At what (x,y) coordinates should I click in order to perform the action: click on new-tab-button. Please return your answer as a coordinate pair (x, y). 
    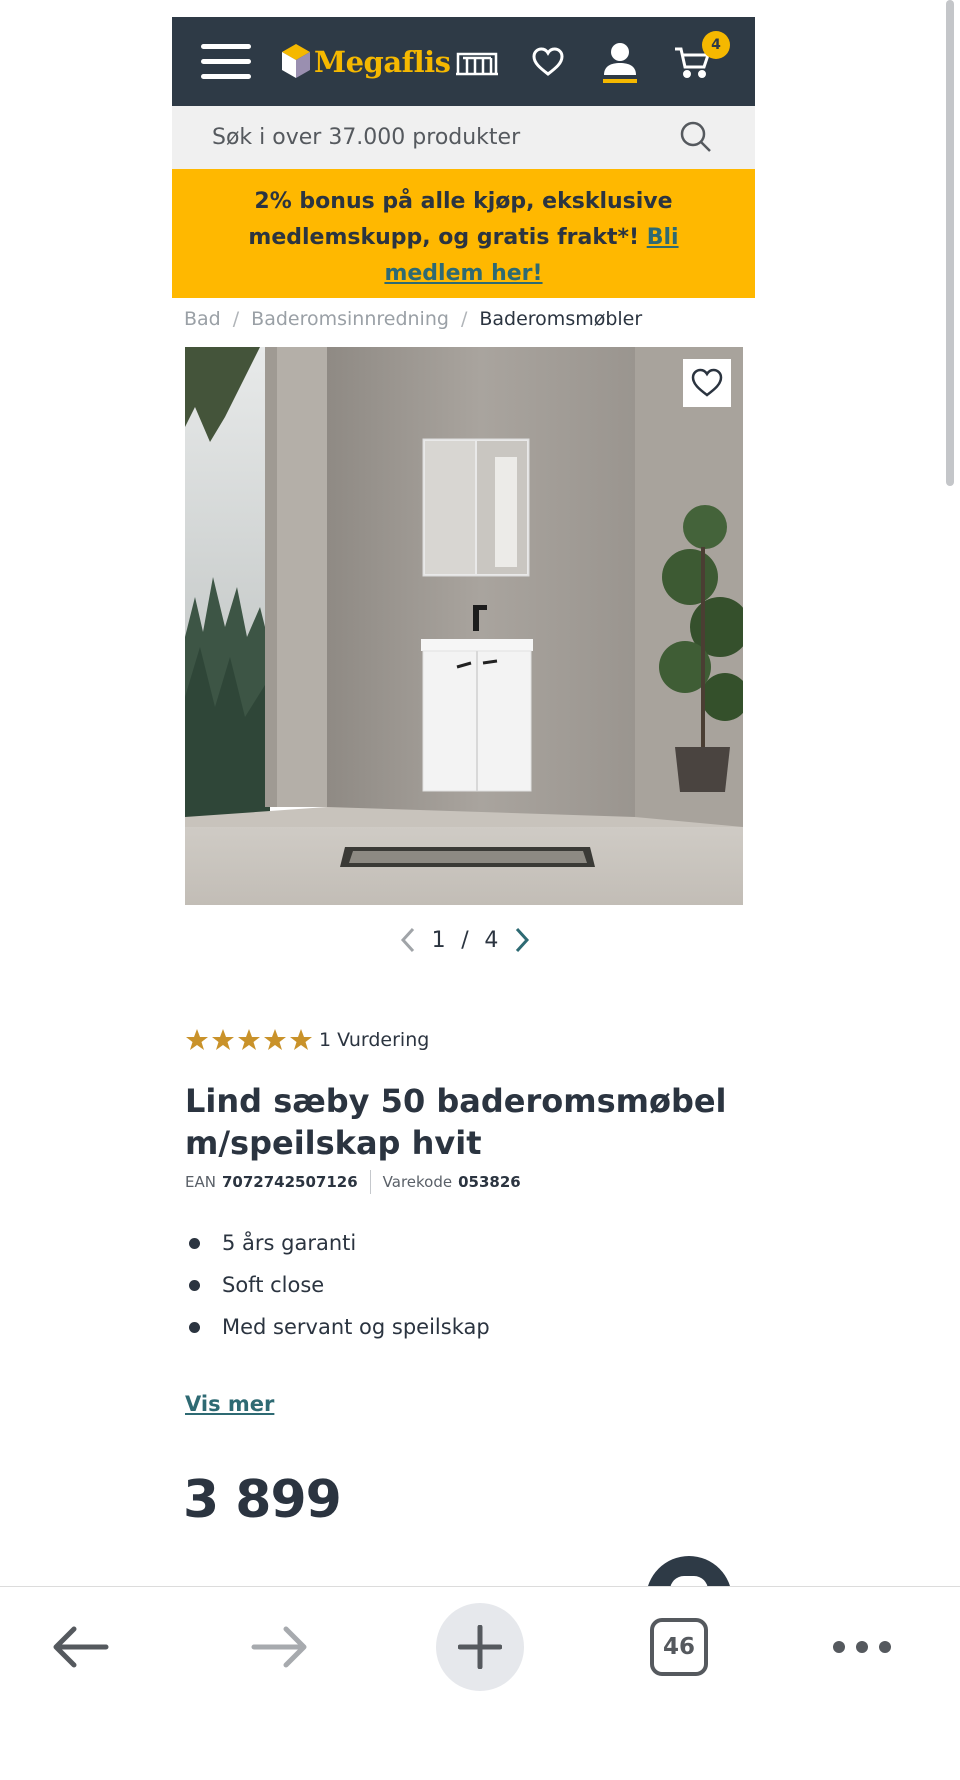
    Looking at the image, I should click on (480, 1647).